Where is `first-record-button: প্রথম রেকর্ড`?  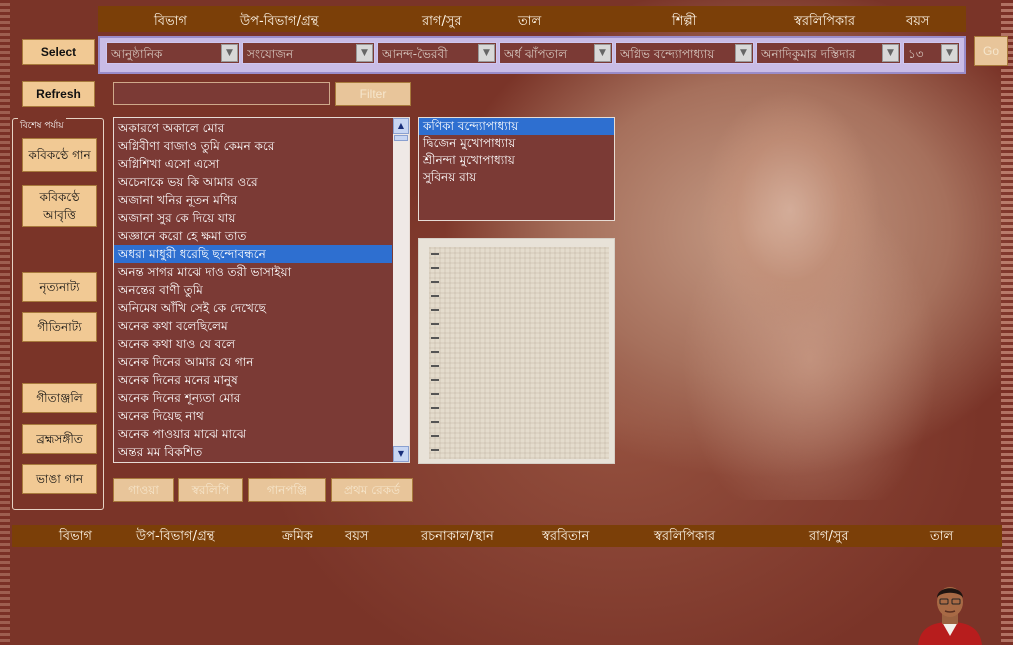 first-record-button: প্রথম রেকর্ড is located at coordinates (372, 490).